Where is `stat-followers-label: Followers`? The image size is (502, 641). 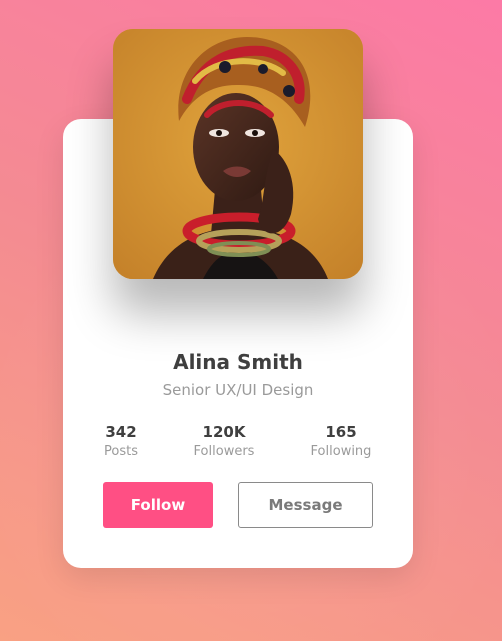 stat-followers-label: Followers is located at coordinates (224, 451).